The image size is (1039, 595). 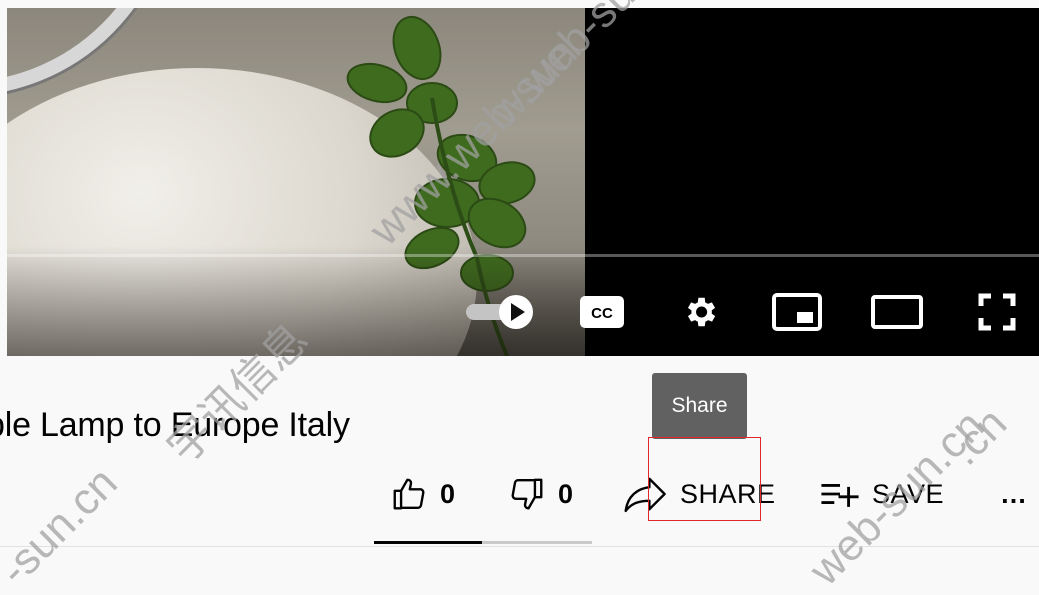 I want to click on autoplay-icon, so click(x=499, y=312).